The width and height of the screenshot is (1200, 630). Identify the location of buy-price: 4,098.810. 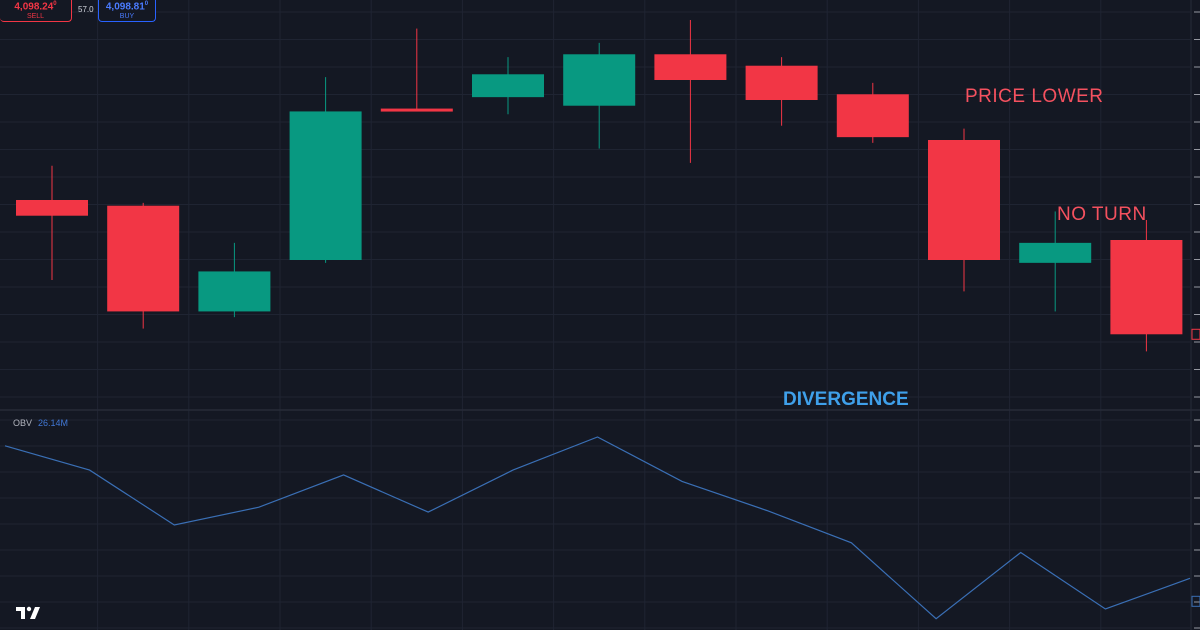
(127, 7).